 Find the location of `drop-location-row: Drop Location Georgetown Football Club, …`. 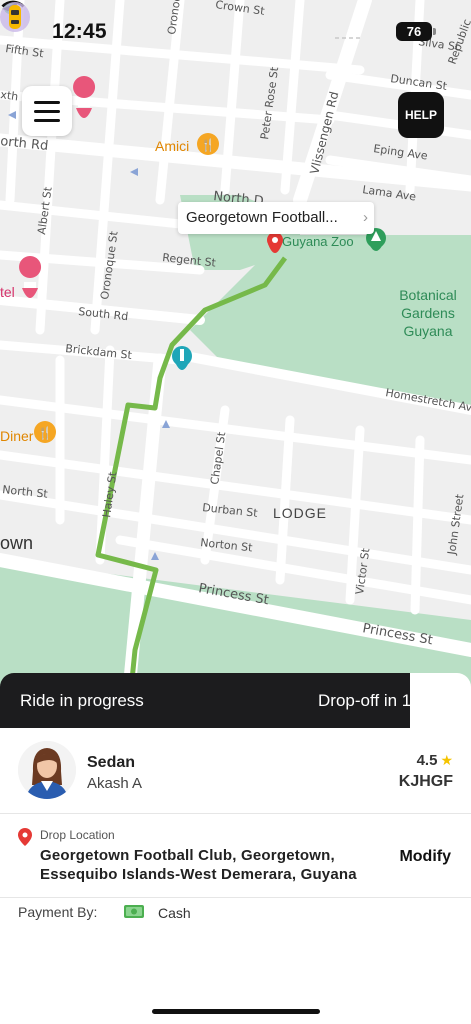

drop-location-row: Drop Location Georgetown Football Club, … is located at coordinates (235, 856).